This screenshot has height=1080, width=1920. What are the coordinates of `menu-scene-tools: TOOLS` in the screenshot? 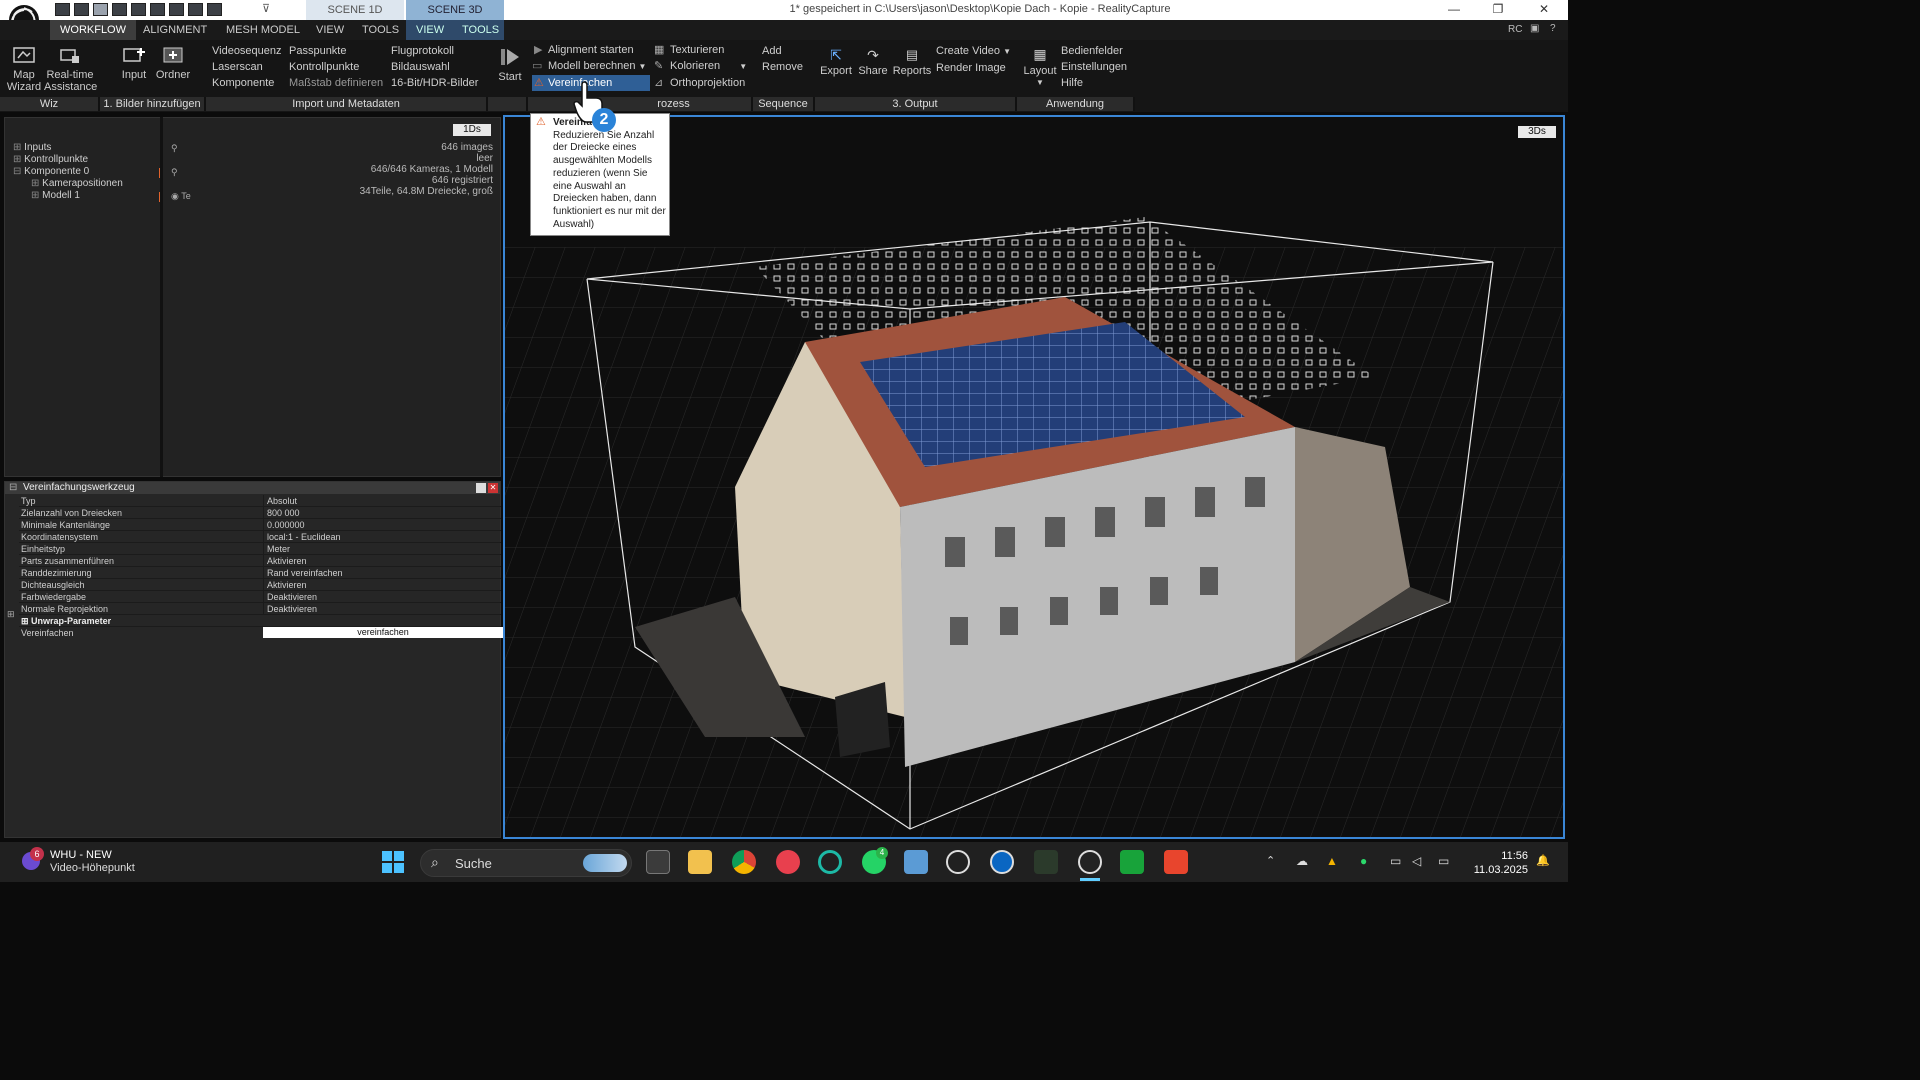 It's located at (478, 30).